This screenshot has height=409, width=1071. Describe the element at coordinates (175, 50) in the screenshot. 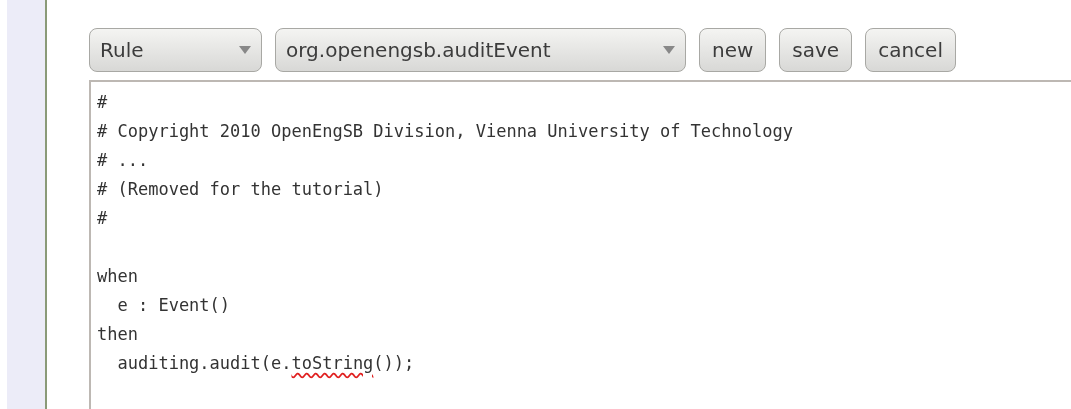

I see `dropdown: Rule` at that location.